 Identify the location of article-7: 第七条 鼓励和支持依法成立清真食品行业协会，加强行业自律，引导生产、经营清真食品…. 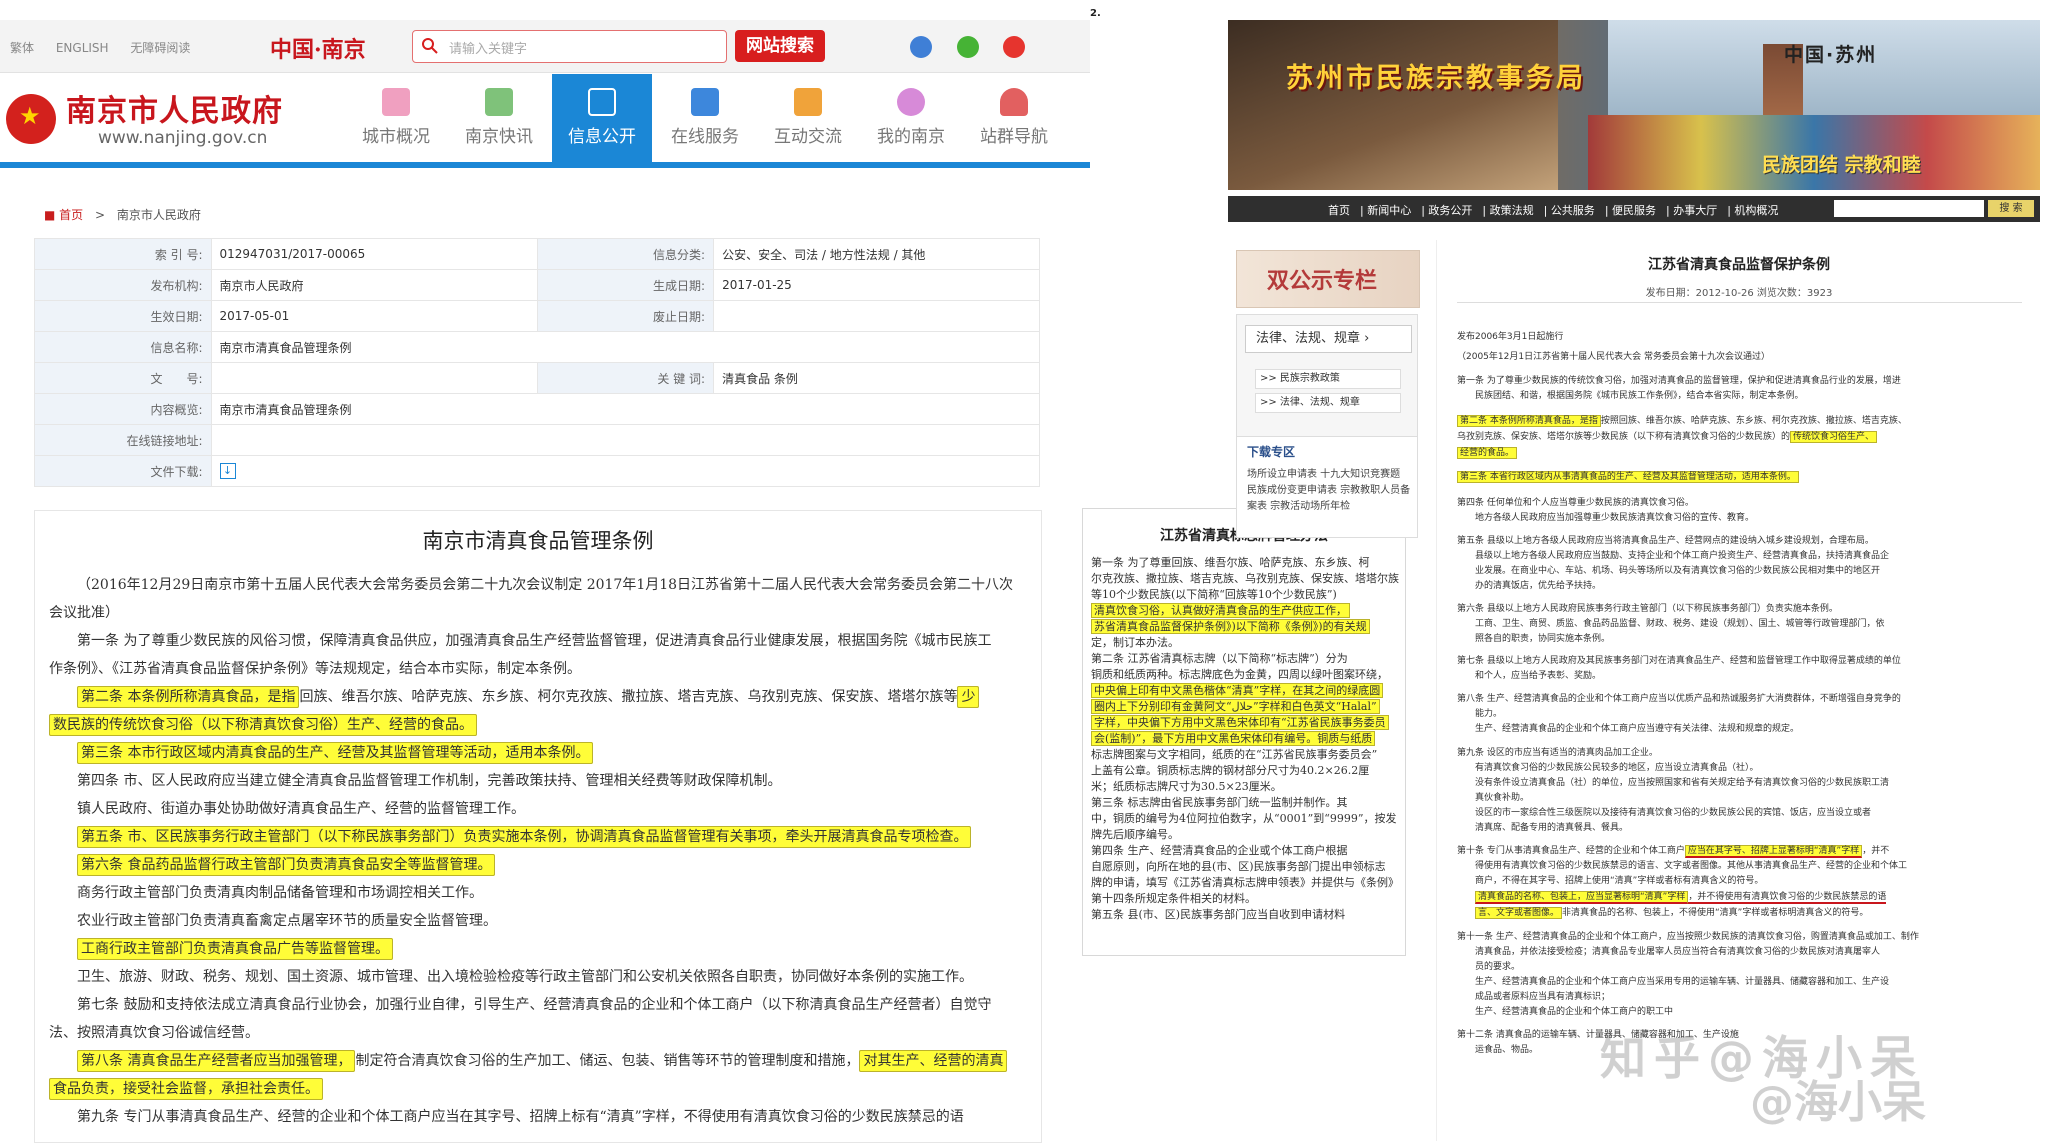
(534, 1005).